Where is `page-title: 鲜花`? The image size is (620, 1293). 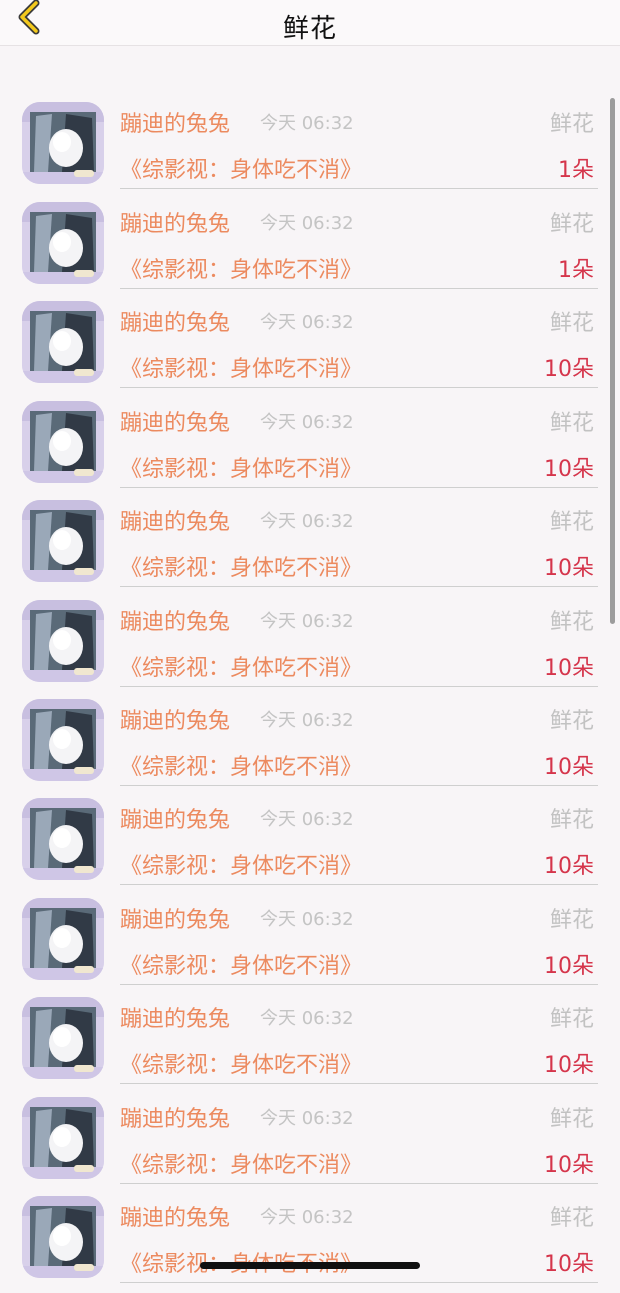 page-title: 鲜花 is located at coordinates (309, 29).